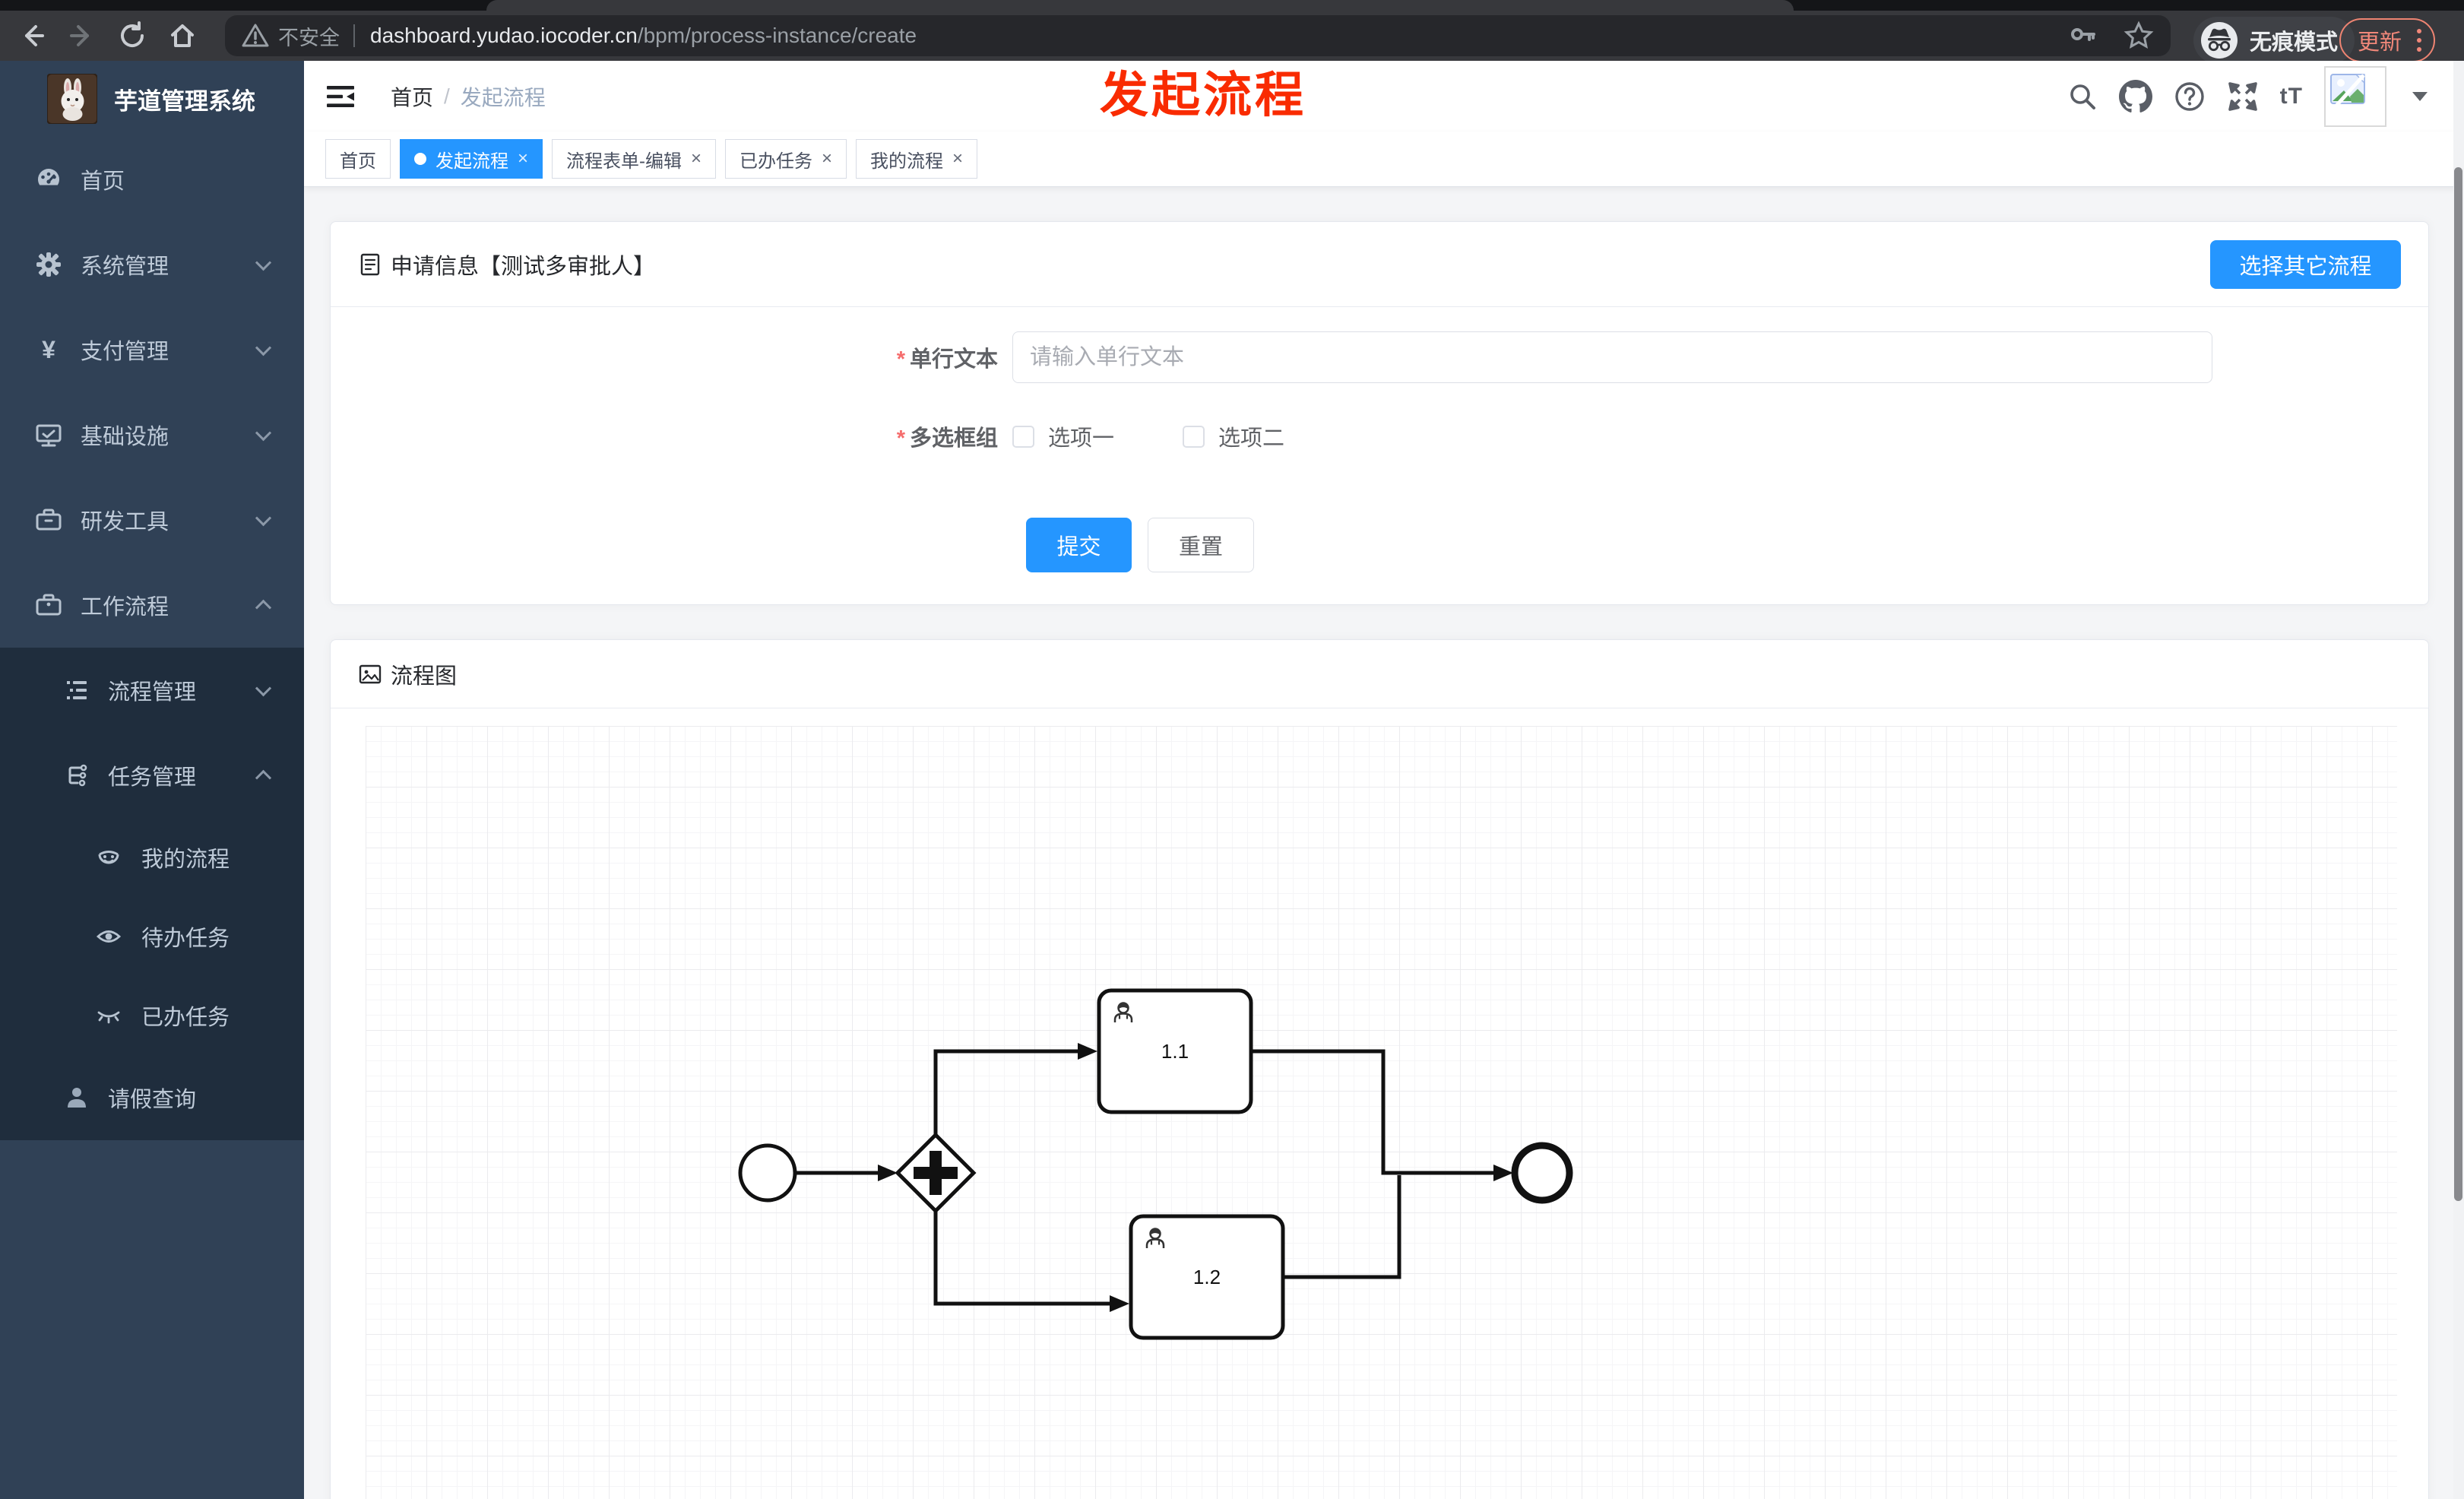 This screenshot has height=1499, width=2464. What do you see at coordinates (1251, 436) in the screenshot?
I see `checkbox-label: 选项二` at bounding box center [1251, 436].